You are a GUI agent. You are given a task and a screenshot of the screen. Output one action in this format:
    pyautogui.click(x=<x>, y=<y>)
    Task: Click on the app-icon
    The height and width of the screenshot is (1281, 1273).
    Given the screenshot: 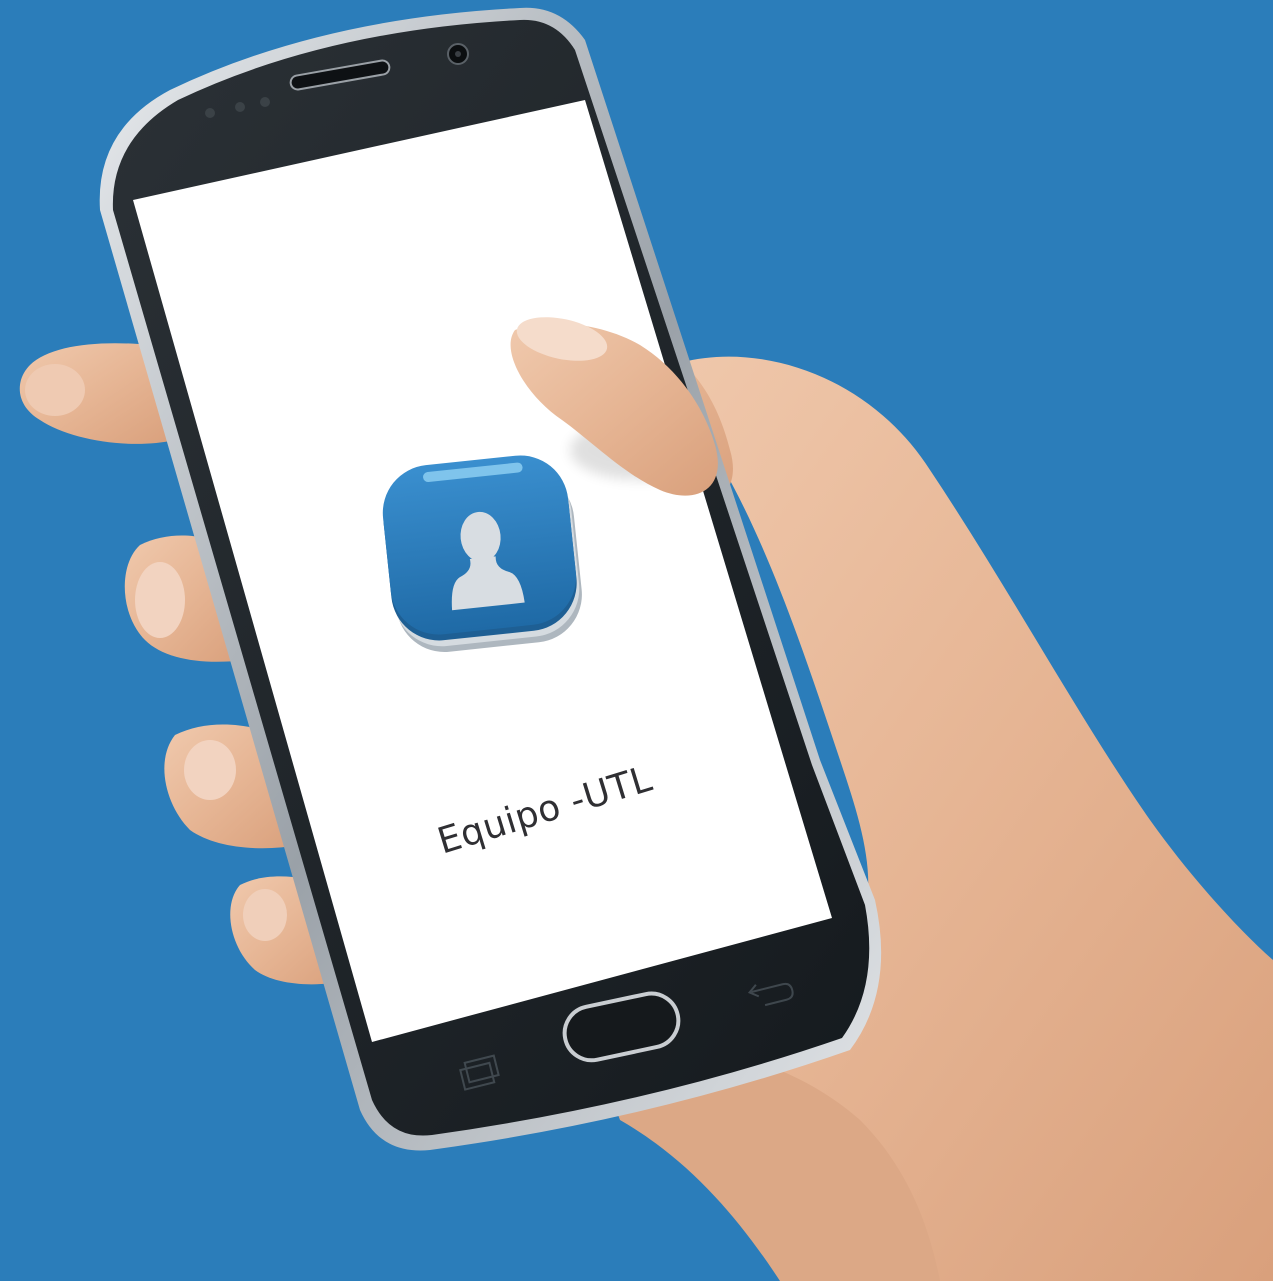 What is the action you would take?
    pyautogui.click(x=482, y=553)
    